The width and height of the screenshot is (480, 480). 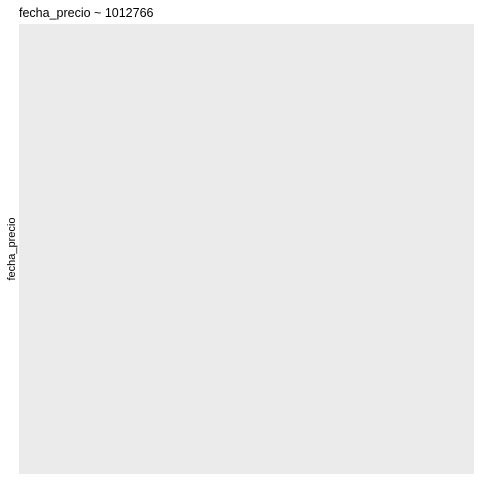 I want to click on y-axis-label: fecha_precio, so click(x=12, y=249).